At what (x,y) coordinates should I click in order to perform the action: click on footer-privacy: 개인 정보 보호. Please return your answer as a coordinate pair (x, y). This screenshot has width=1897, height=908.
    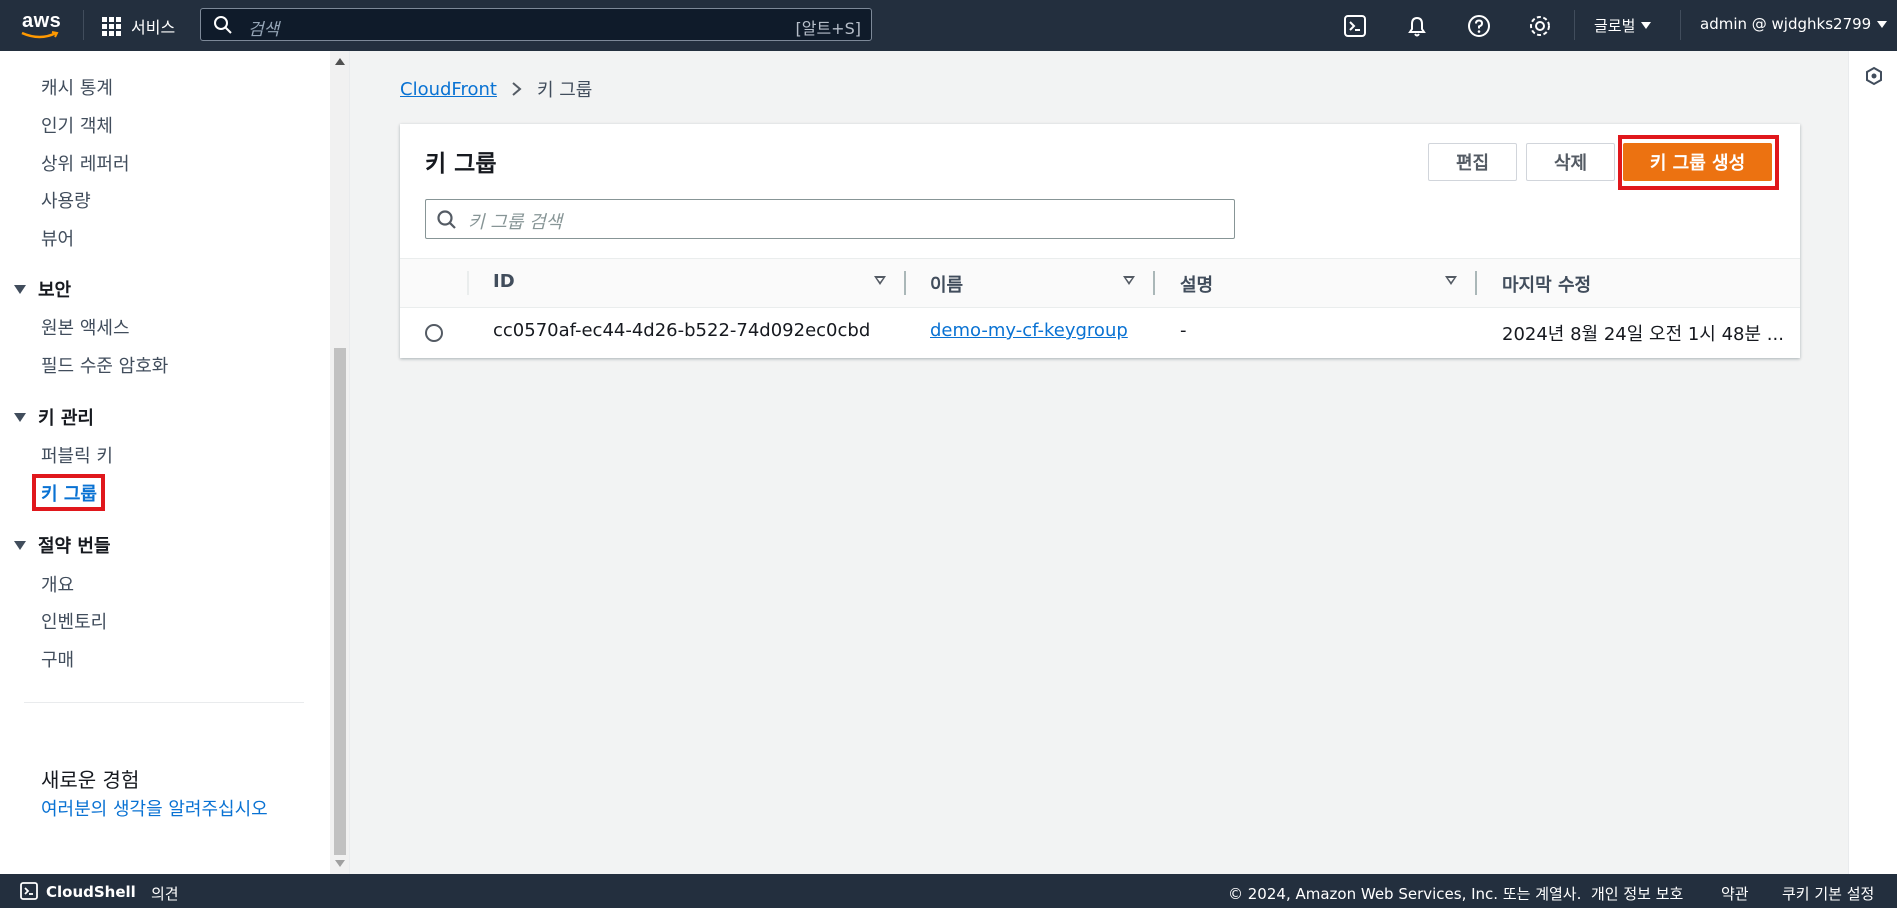
    Looking at the image, I should click on (1637, 893).